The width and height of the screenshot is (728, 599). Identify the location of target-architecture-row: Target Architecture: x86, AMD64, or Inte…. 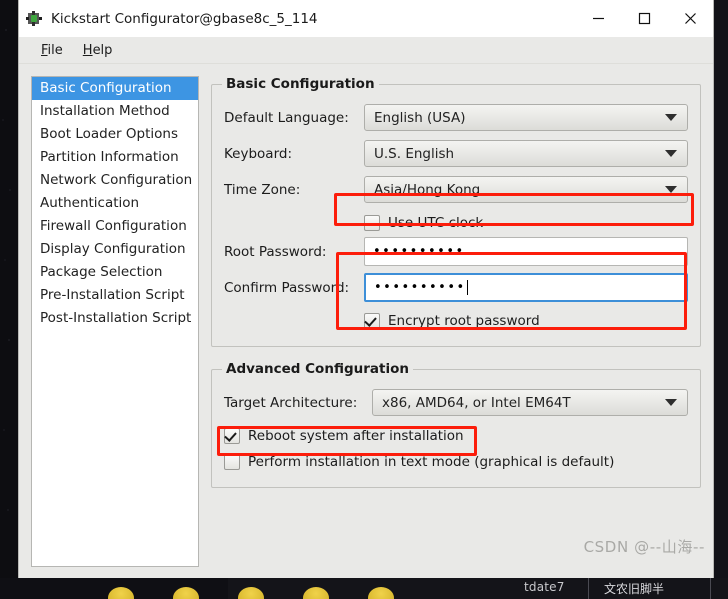
(456, 402).